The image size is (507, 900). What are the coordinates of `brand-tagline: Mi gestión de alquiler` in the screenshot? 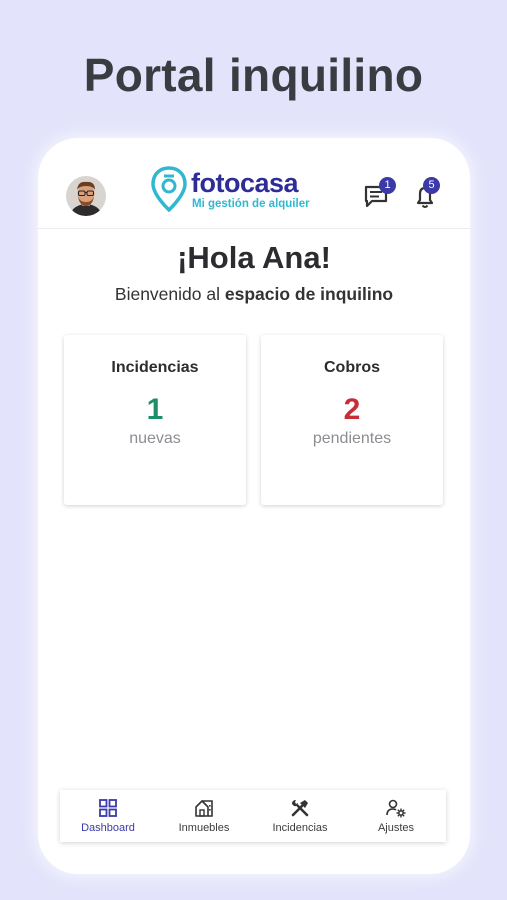 It's located at (251, 204).